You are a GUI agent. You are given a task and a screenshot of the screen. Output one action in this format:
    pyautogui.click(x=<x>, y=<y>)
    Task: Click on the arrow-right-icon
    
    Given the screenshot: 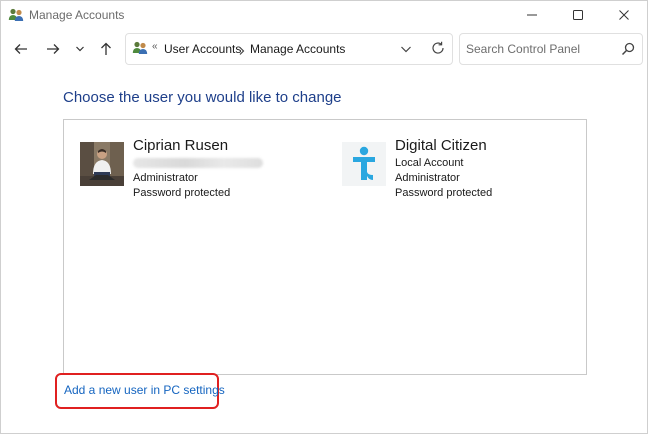 What is the action you would take?
    pyautogui.click(x=53, y=49)
    